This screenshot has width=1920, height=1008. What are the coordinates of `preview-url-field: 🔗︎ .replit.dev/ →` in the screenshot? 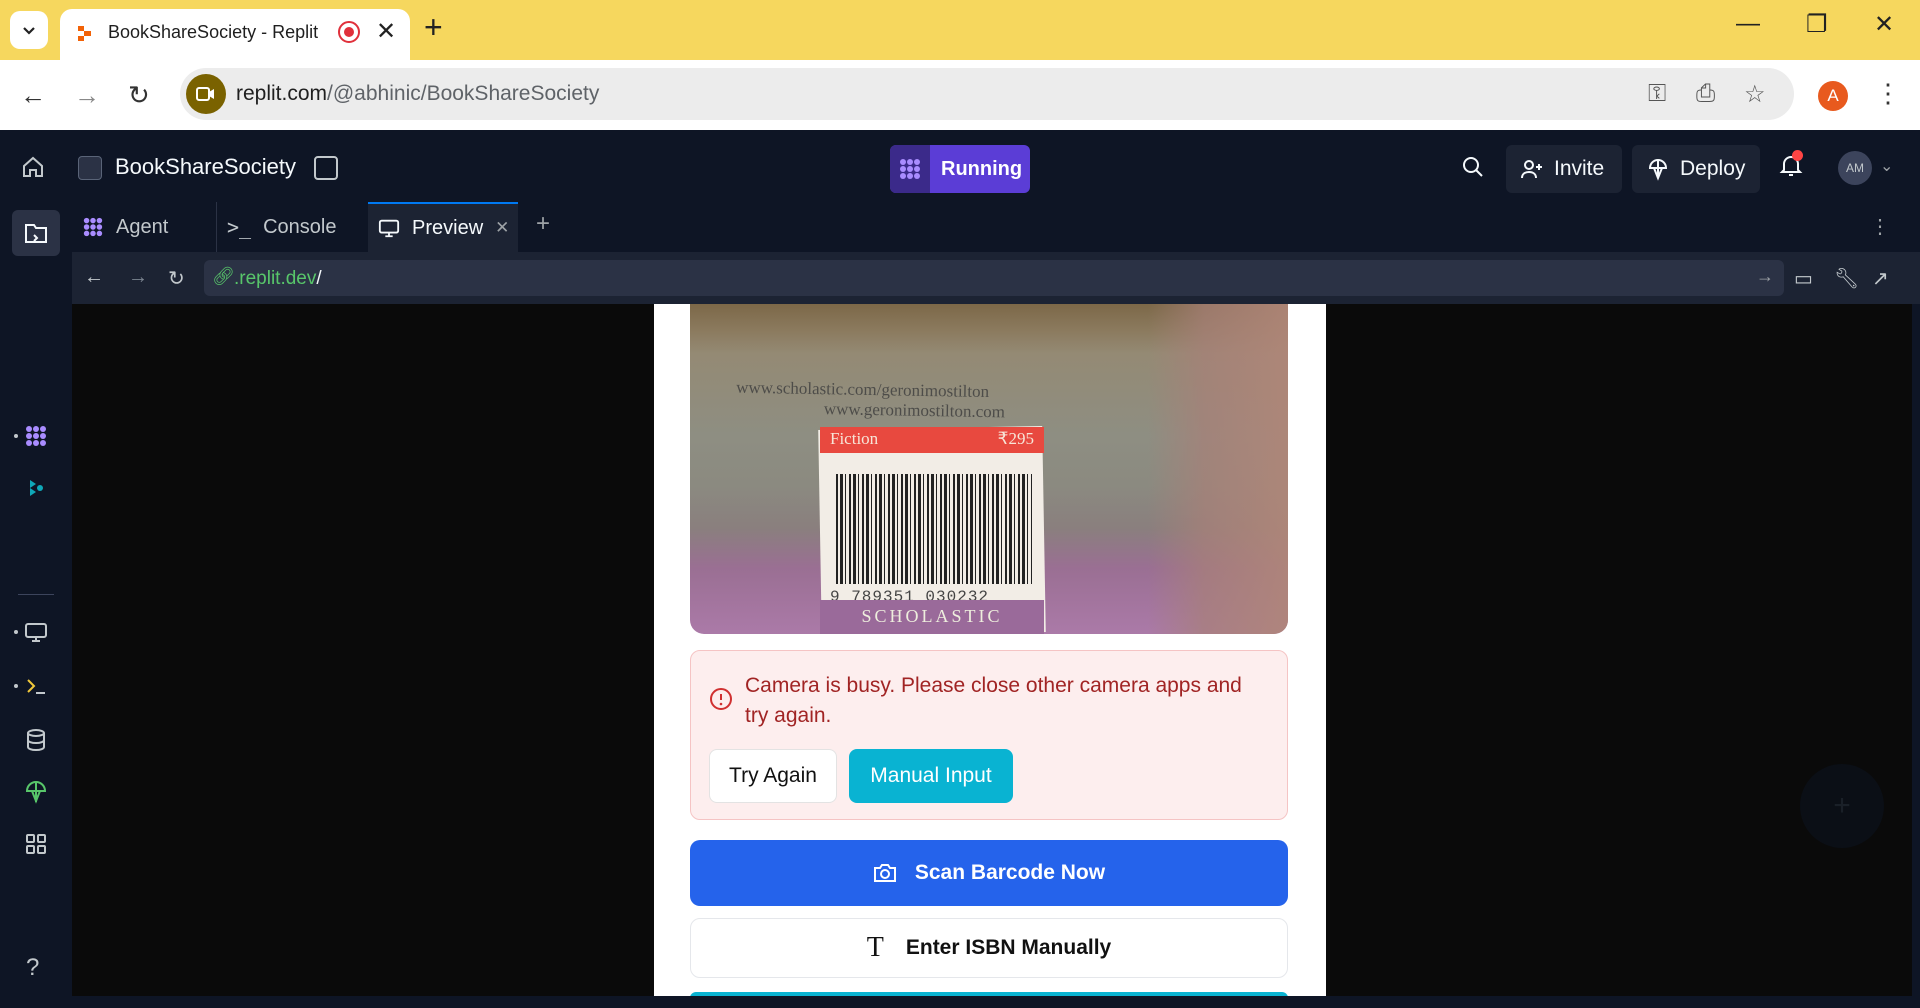 It's located at (994, 278).